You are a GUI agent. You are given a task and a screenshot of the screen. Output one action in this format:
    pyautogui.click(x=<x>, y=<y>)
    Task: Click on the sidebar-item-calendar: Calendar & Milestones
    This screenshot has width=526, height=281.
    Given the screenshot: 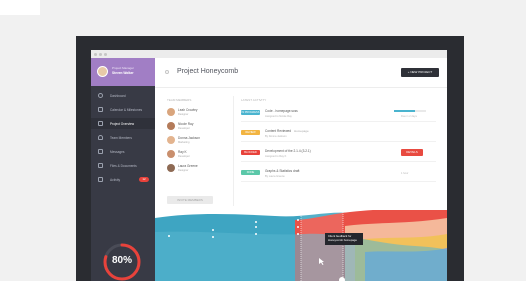 What is the action you would take?
    pyautogui.click(x=123, y=109)
    